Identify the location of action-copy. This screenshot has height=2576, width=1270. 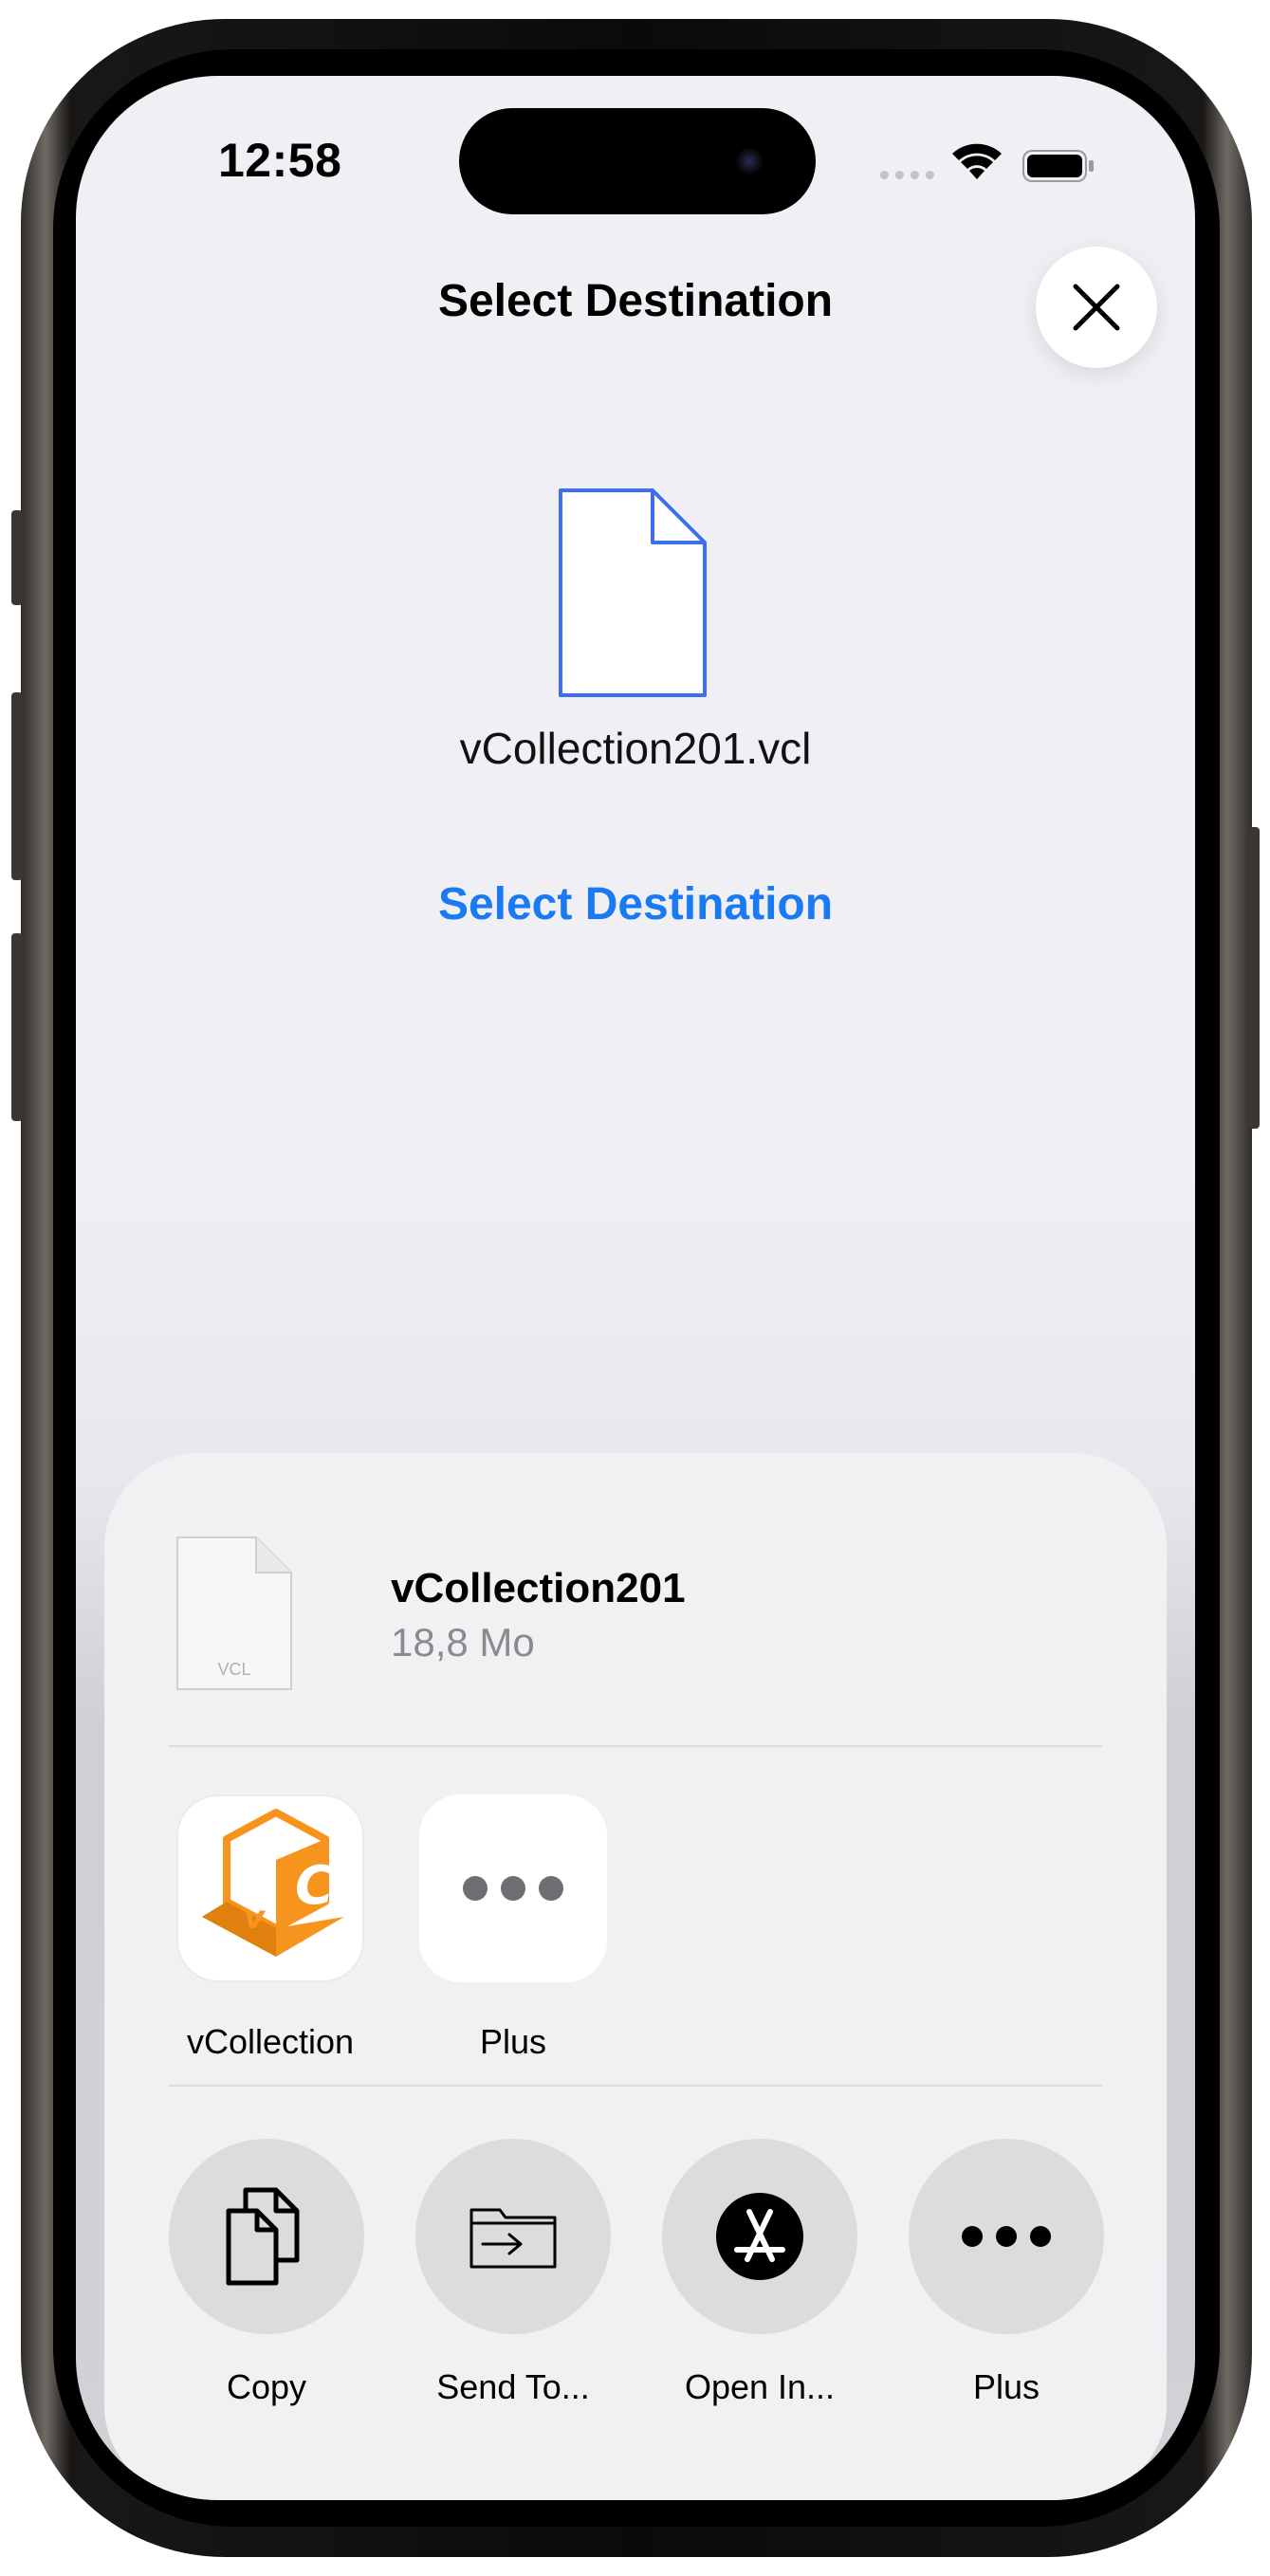
(266, 2236).